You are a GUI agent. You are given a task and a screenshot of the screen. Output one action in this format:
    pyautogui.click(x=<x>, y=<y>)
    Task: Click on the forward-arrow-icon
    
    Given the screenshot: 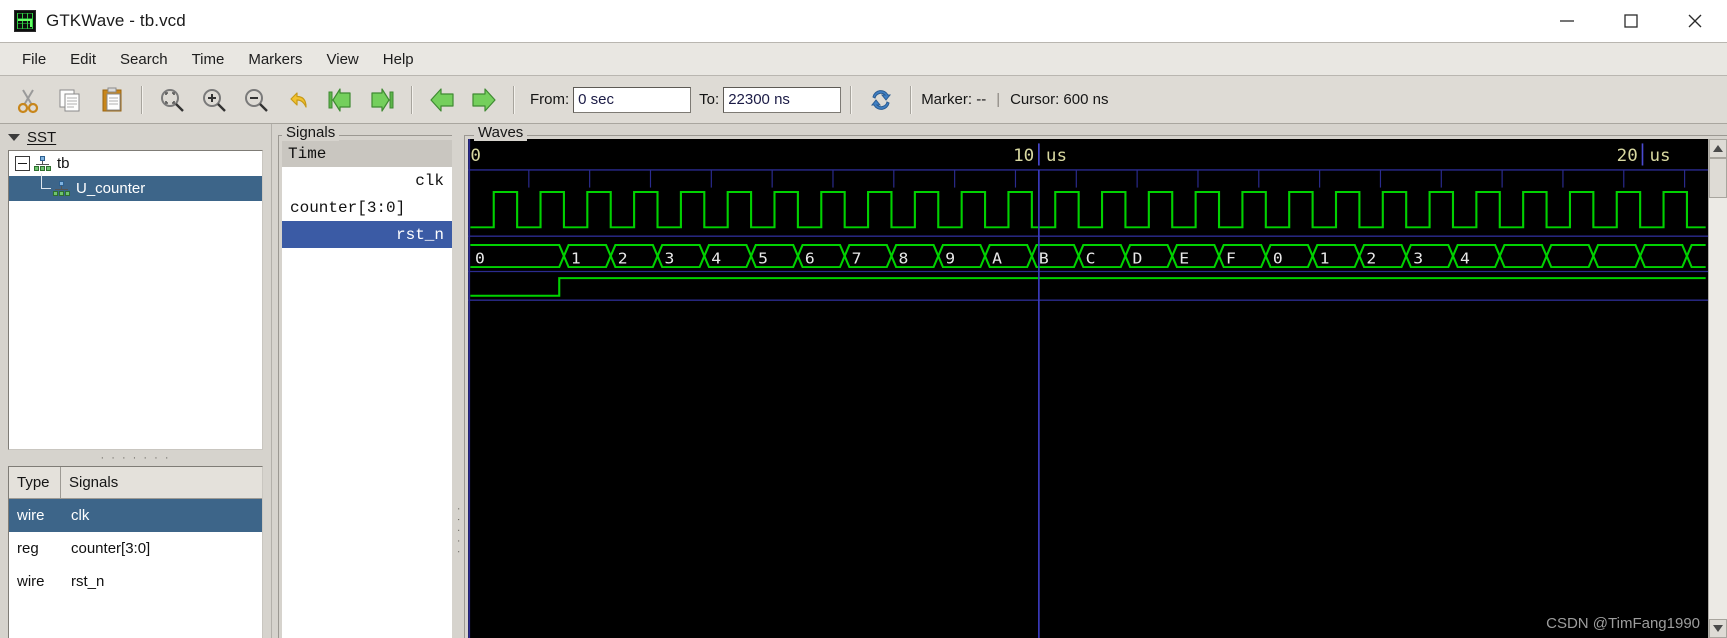 What is the action you would take?
    pyautogui.click(x=484, y=100)
    